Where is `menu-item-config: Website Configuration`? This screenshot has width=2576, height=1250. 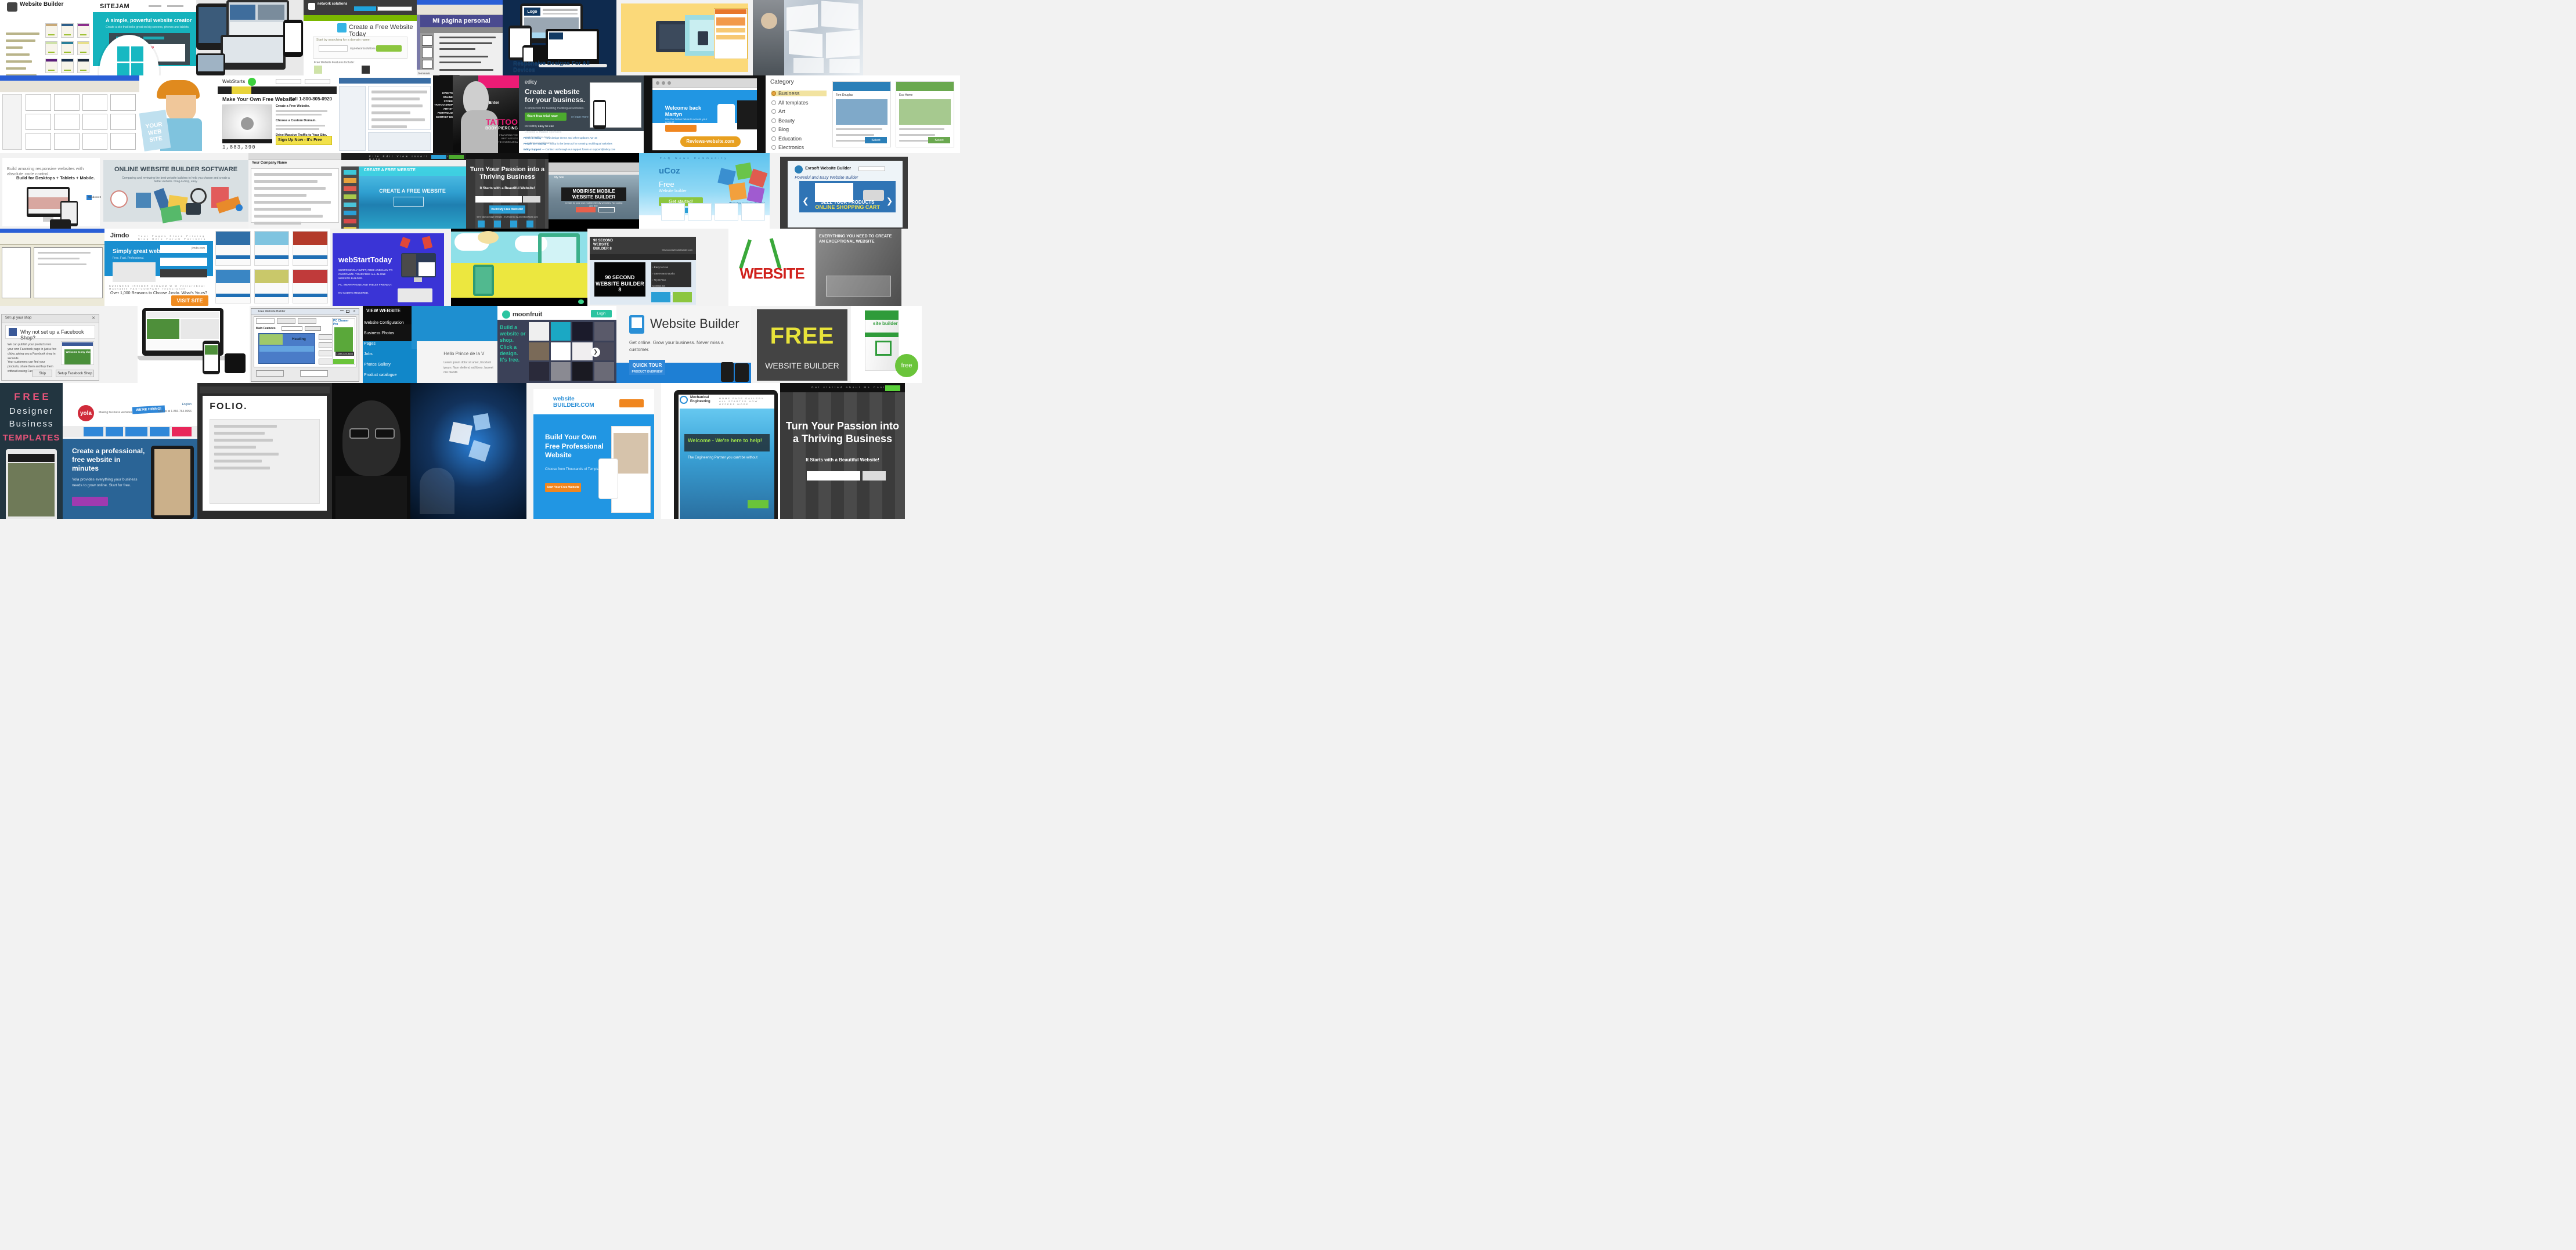
menu-item-config: Website Configuration is located at coordinates (384, 323).